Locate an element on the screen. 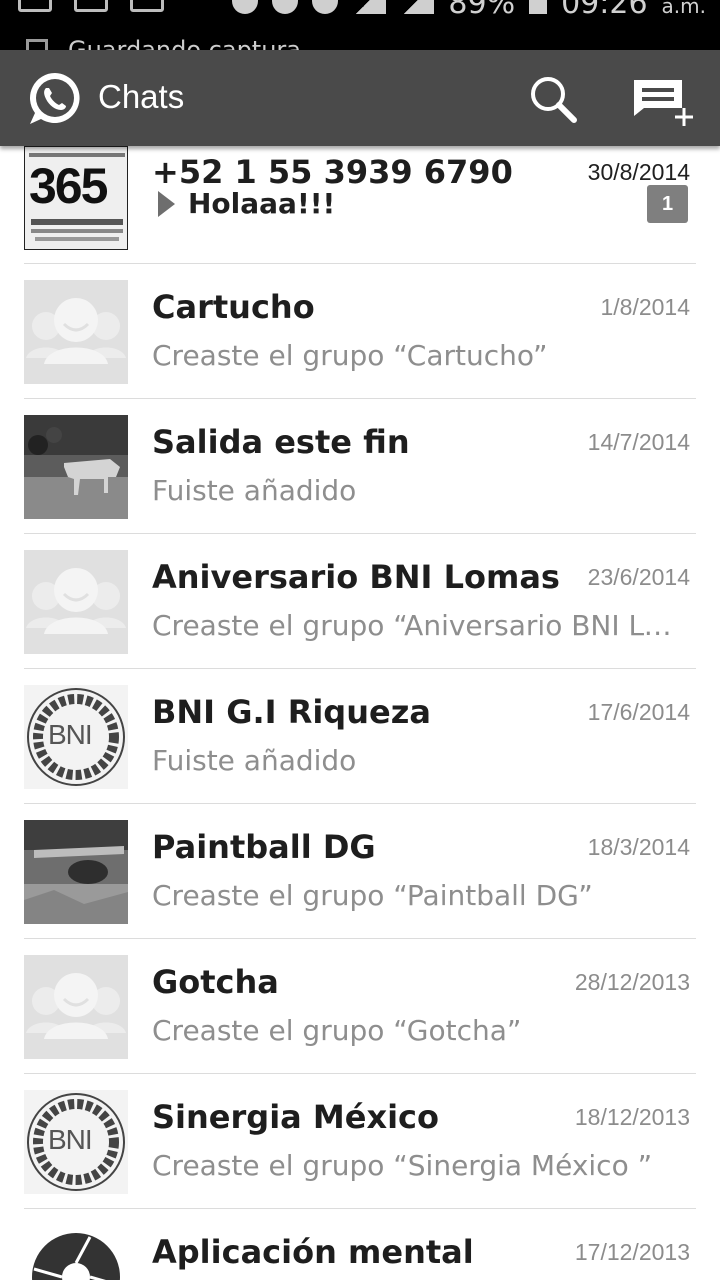 The image size is (720, 1280). chat-date: 30/8/2014 is located at coordinates (638, 172).